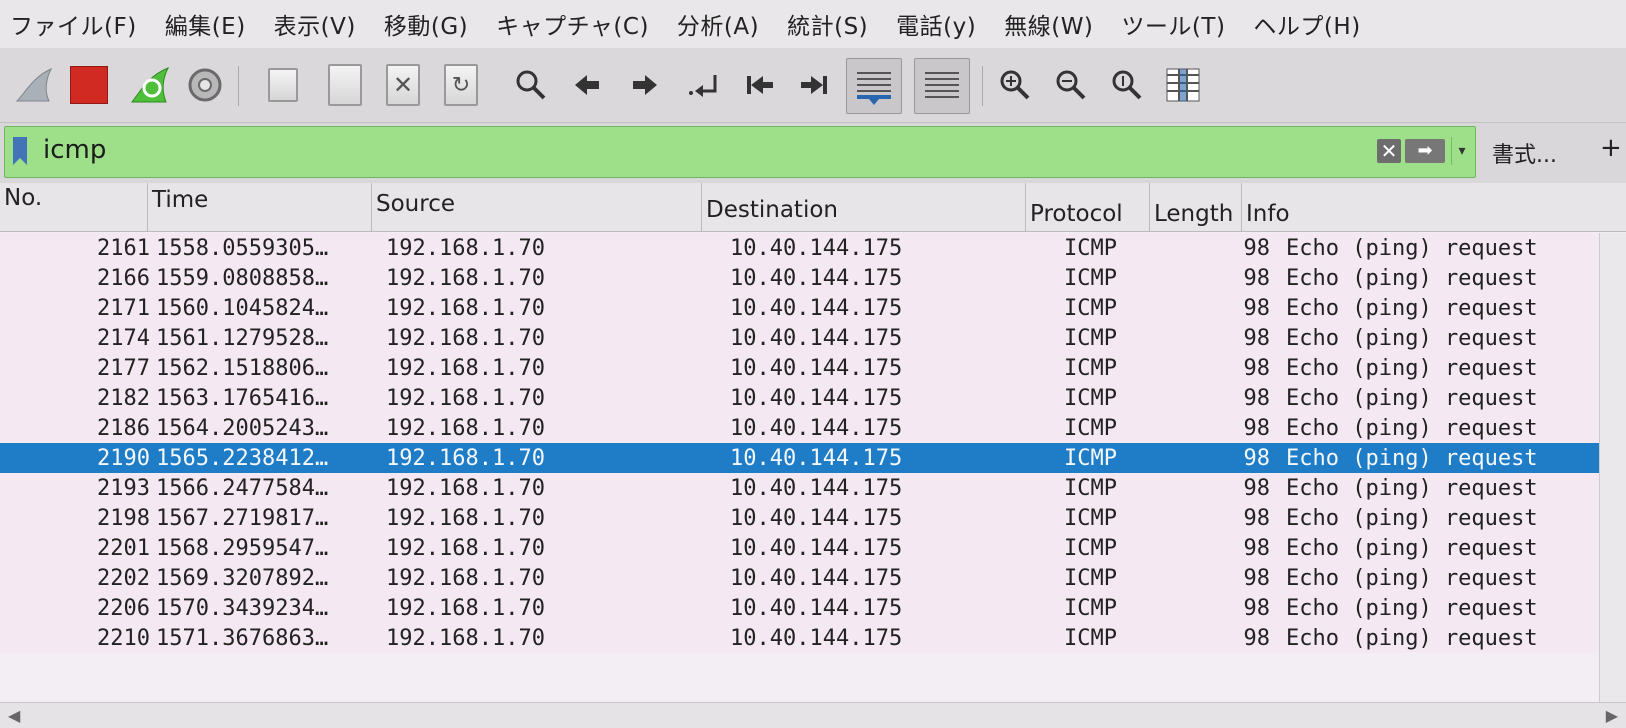 Image resolution: width=1626 pixels, height=728 pixels. What do you see at coordinates (493, 150) in the screenshot?
I see `display-filter-input` at bounding box center [493, 150].